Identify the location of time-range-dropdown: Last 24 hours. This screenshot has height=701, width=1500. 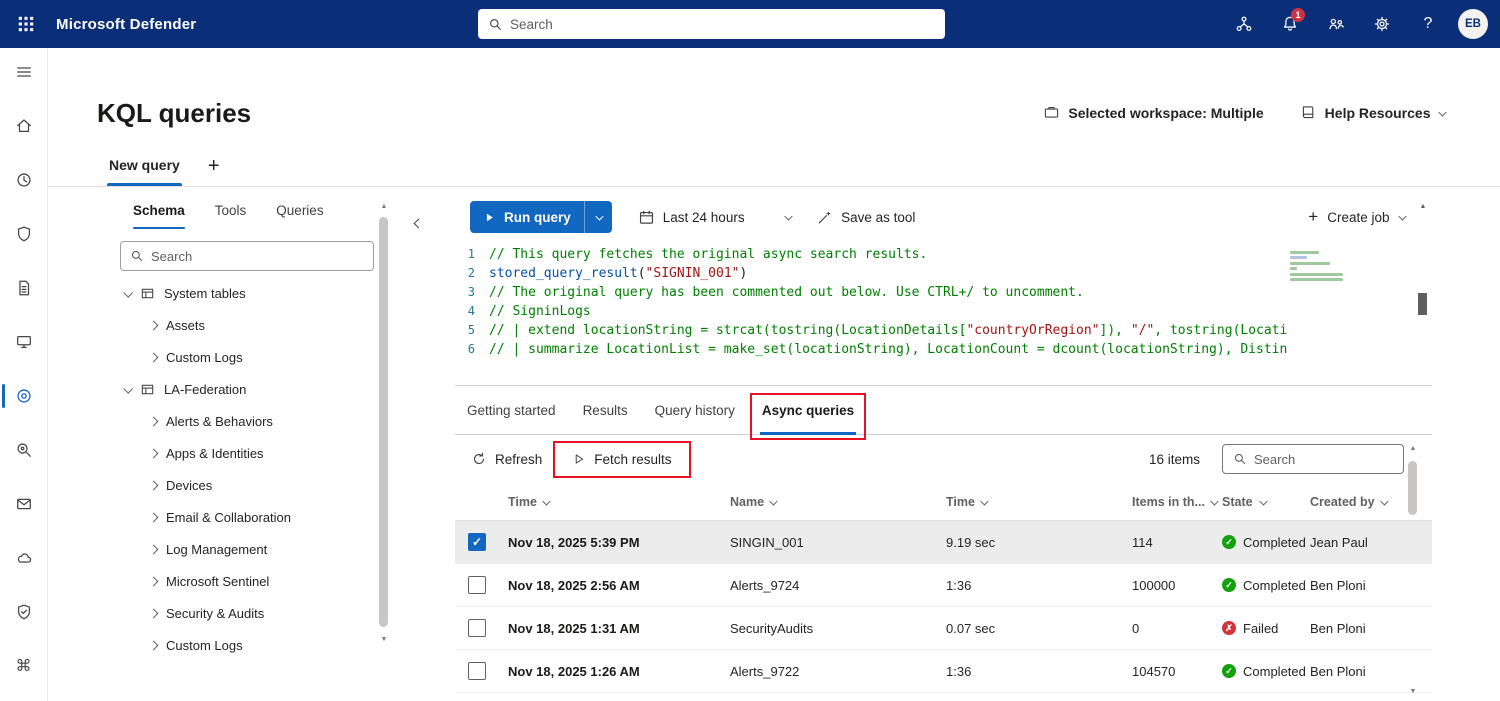
(715, 217).